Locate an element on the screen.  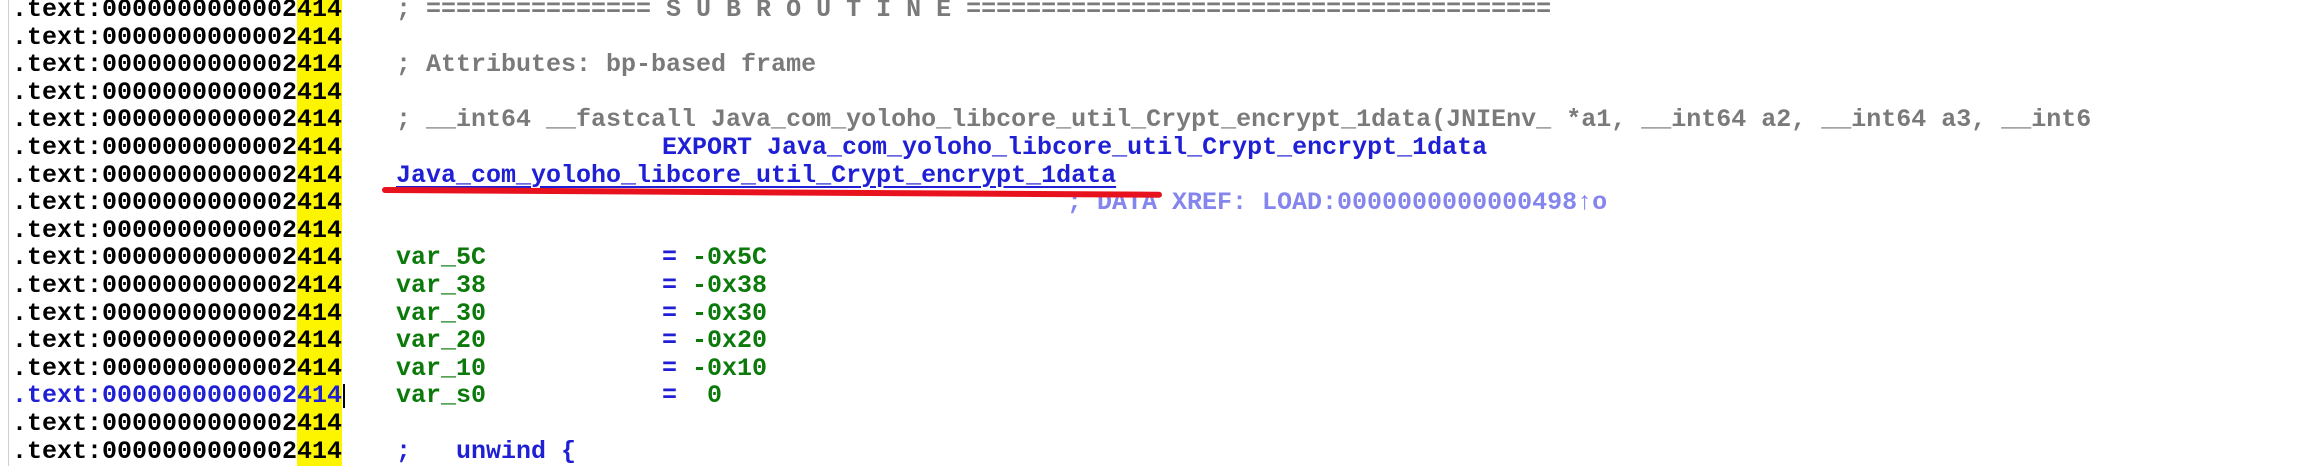
stack-var-offset: = -0x38 is located at coordinates (714, 286).